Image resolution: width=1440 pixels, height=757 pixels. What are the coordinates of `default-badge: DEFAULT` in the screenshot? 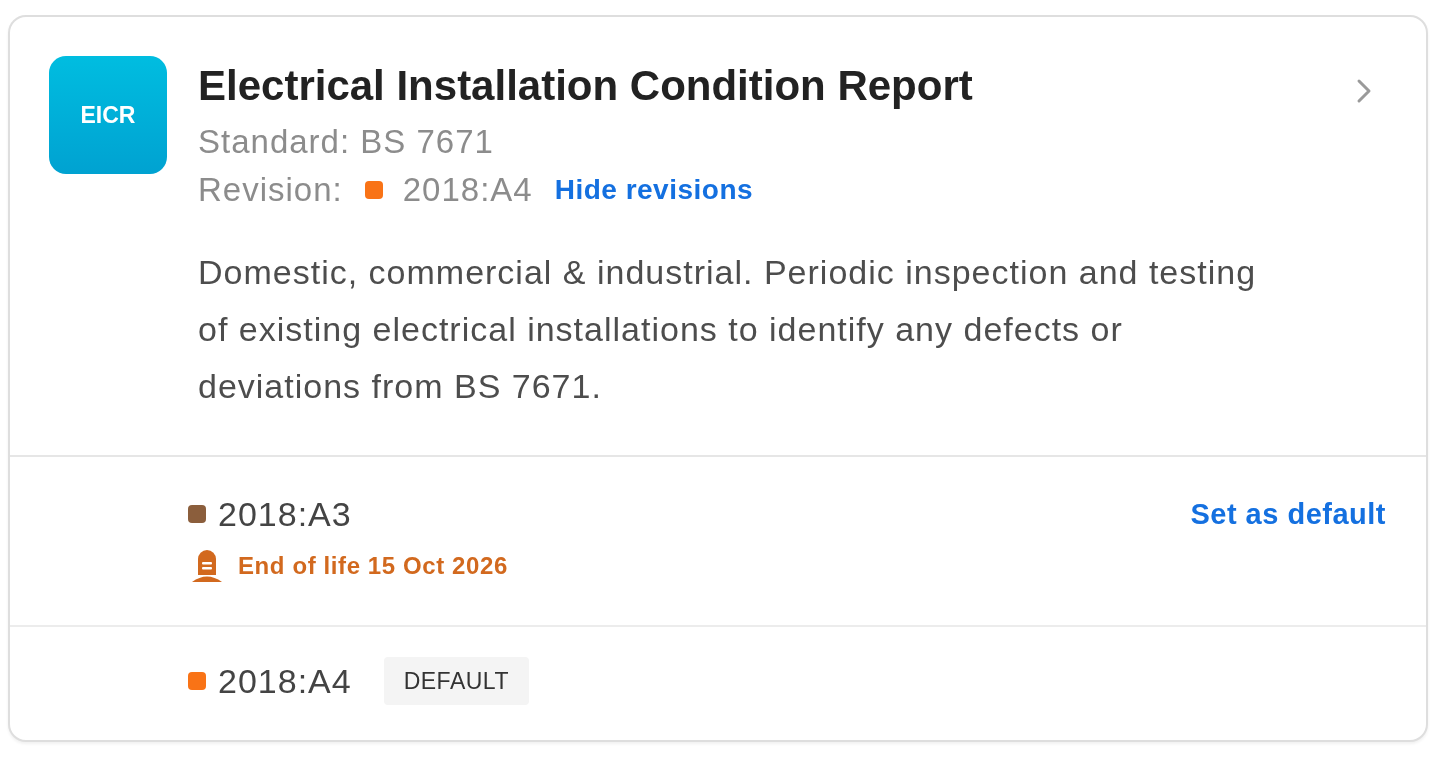 It's located at (456, 681).